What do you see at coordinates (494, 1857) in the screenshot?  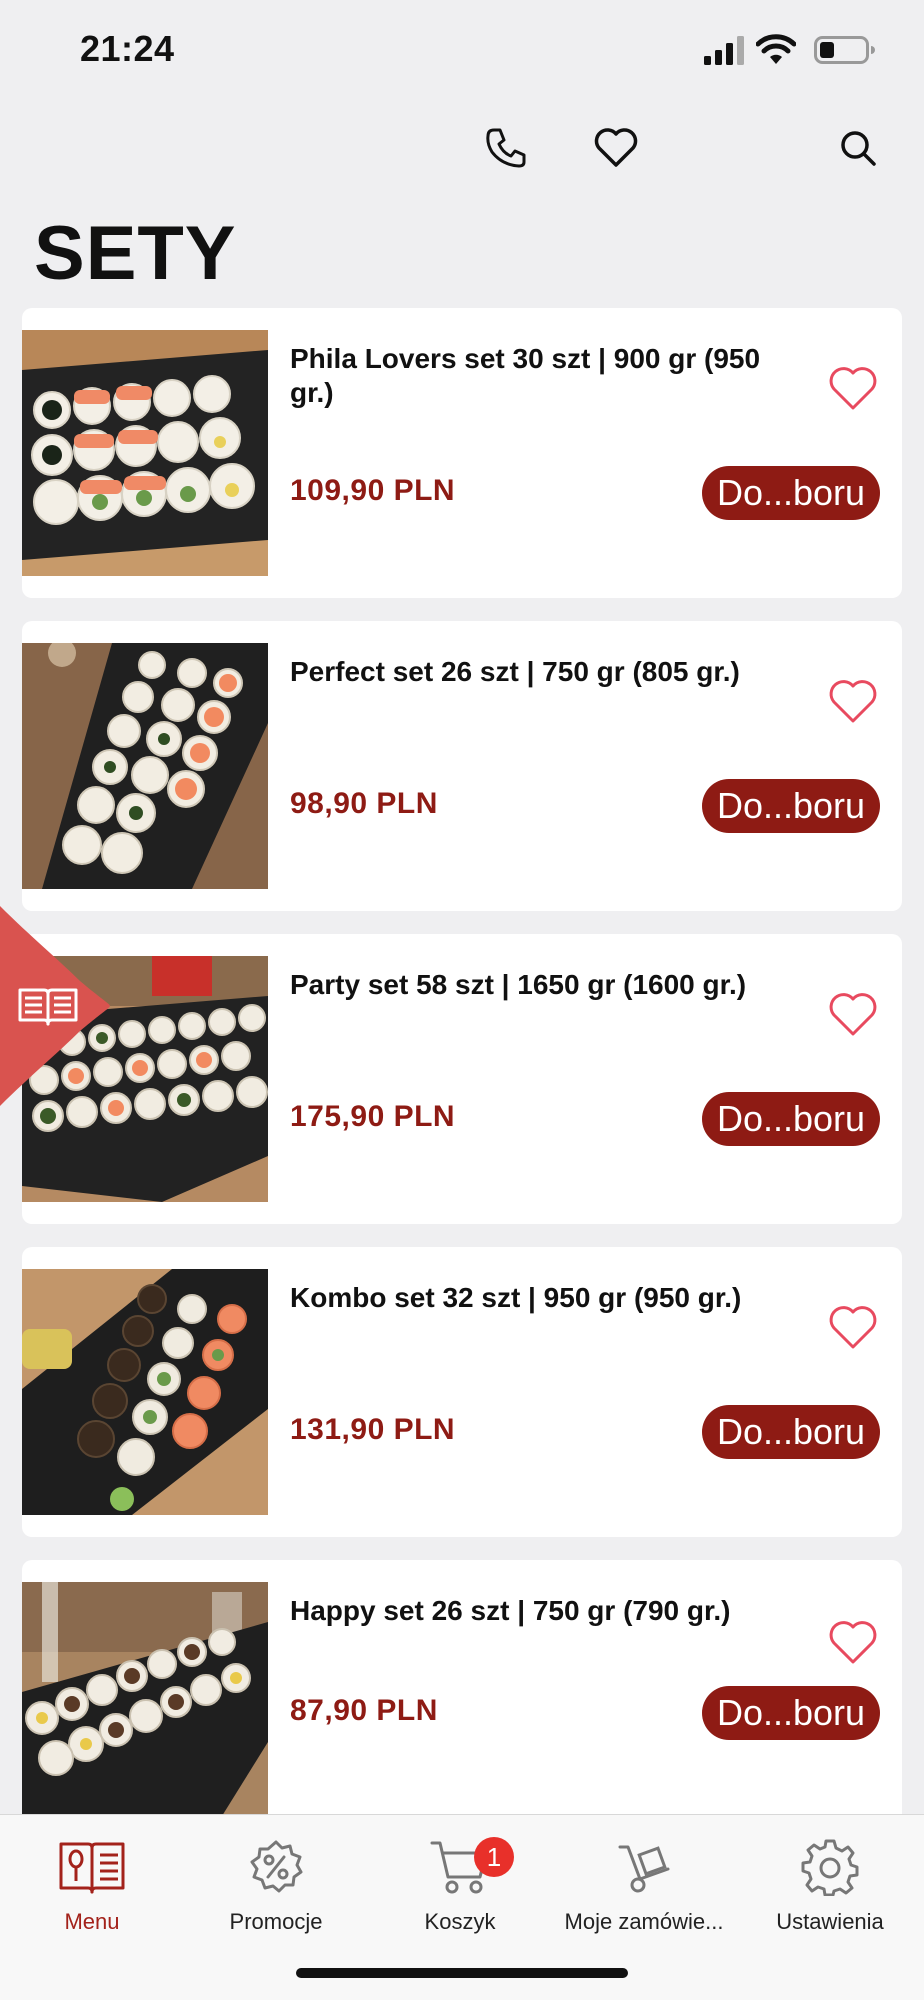 I see `cart-count-badge: 1` at bounding box center [494, 1857].